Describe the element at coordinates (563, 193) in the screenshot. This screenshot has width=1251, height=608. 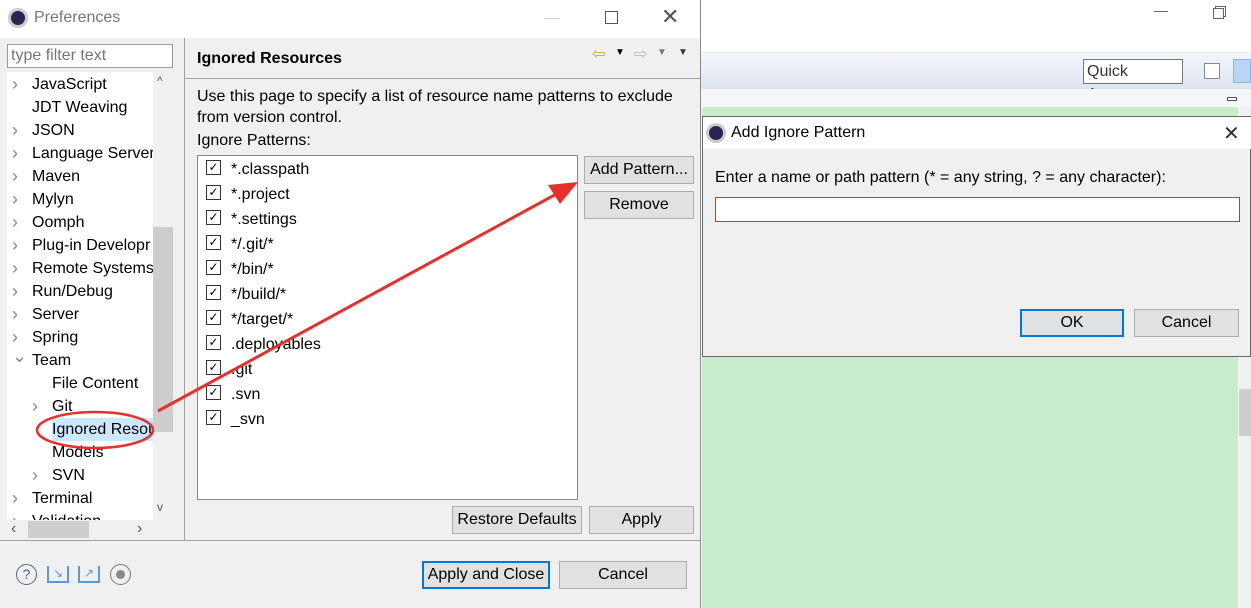
I see `annotation-arrowhead` at that location.